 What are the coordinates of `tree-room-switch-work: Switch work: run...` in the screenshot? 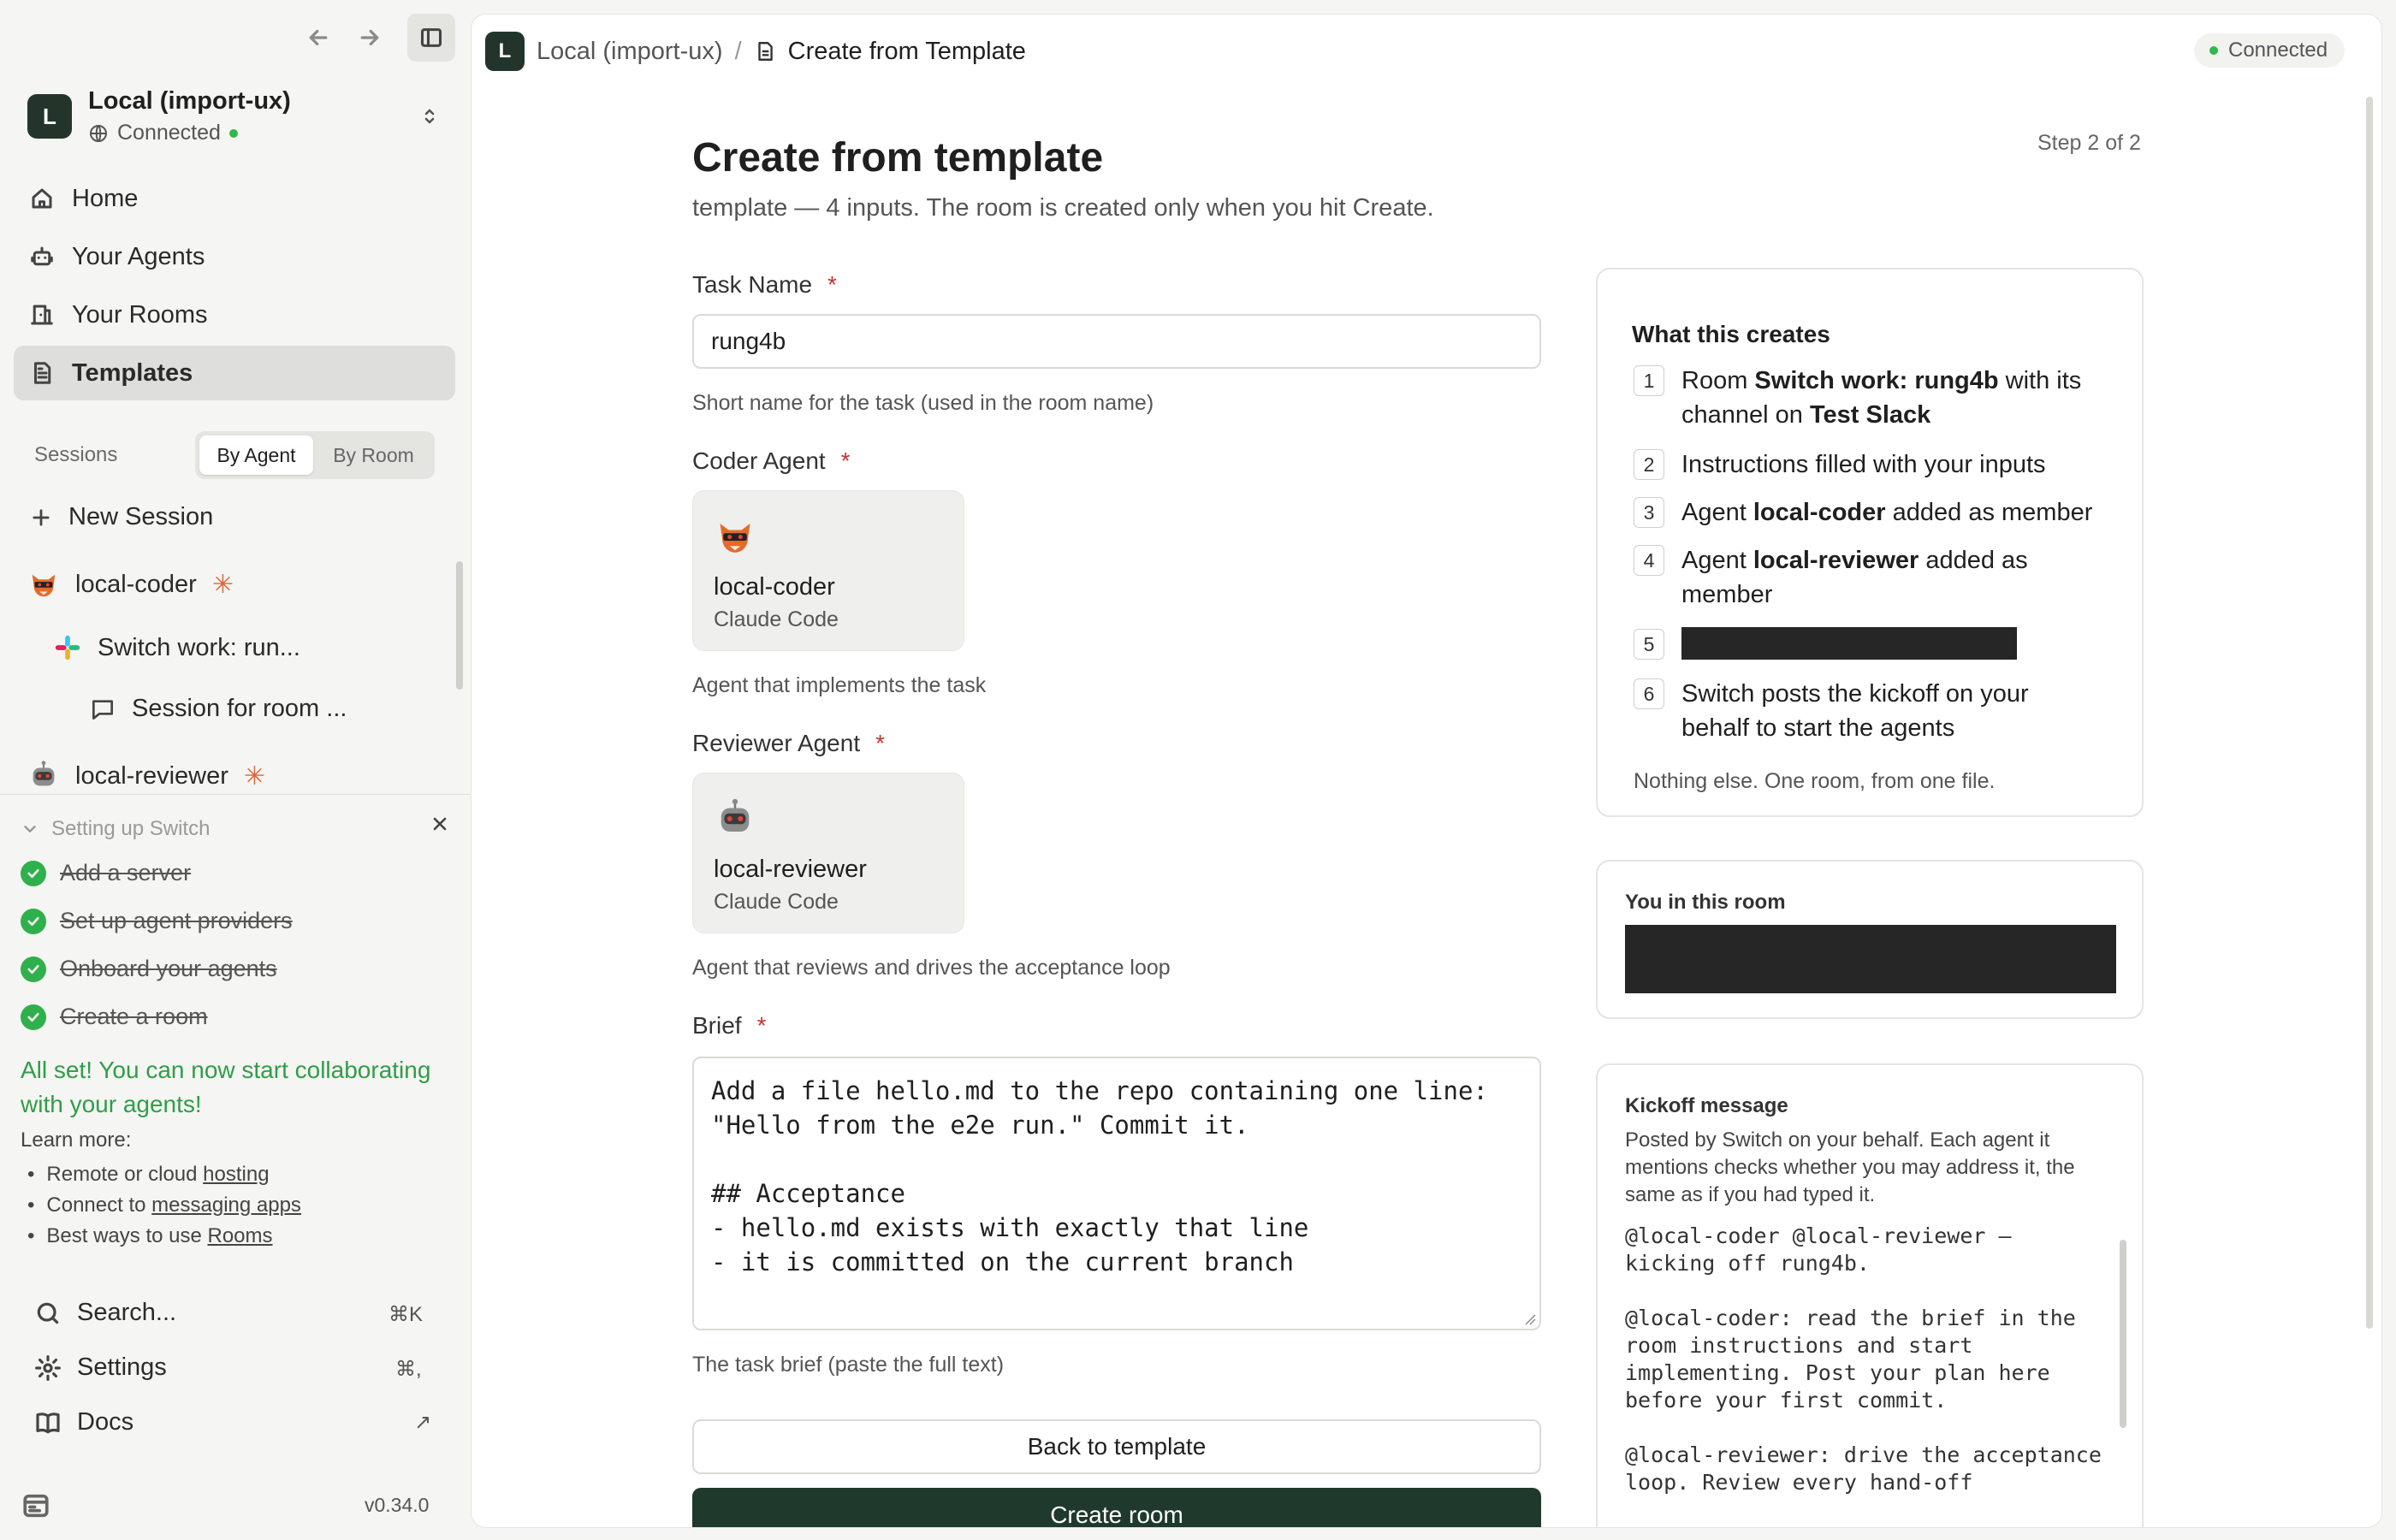 It's located at (176, 647).